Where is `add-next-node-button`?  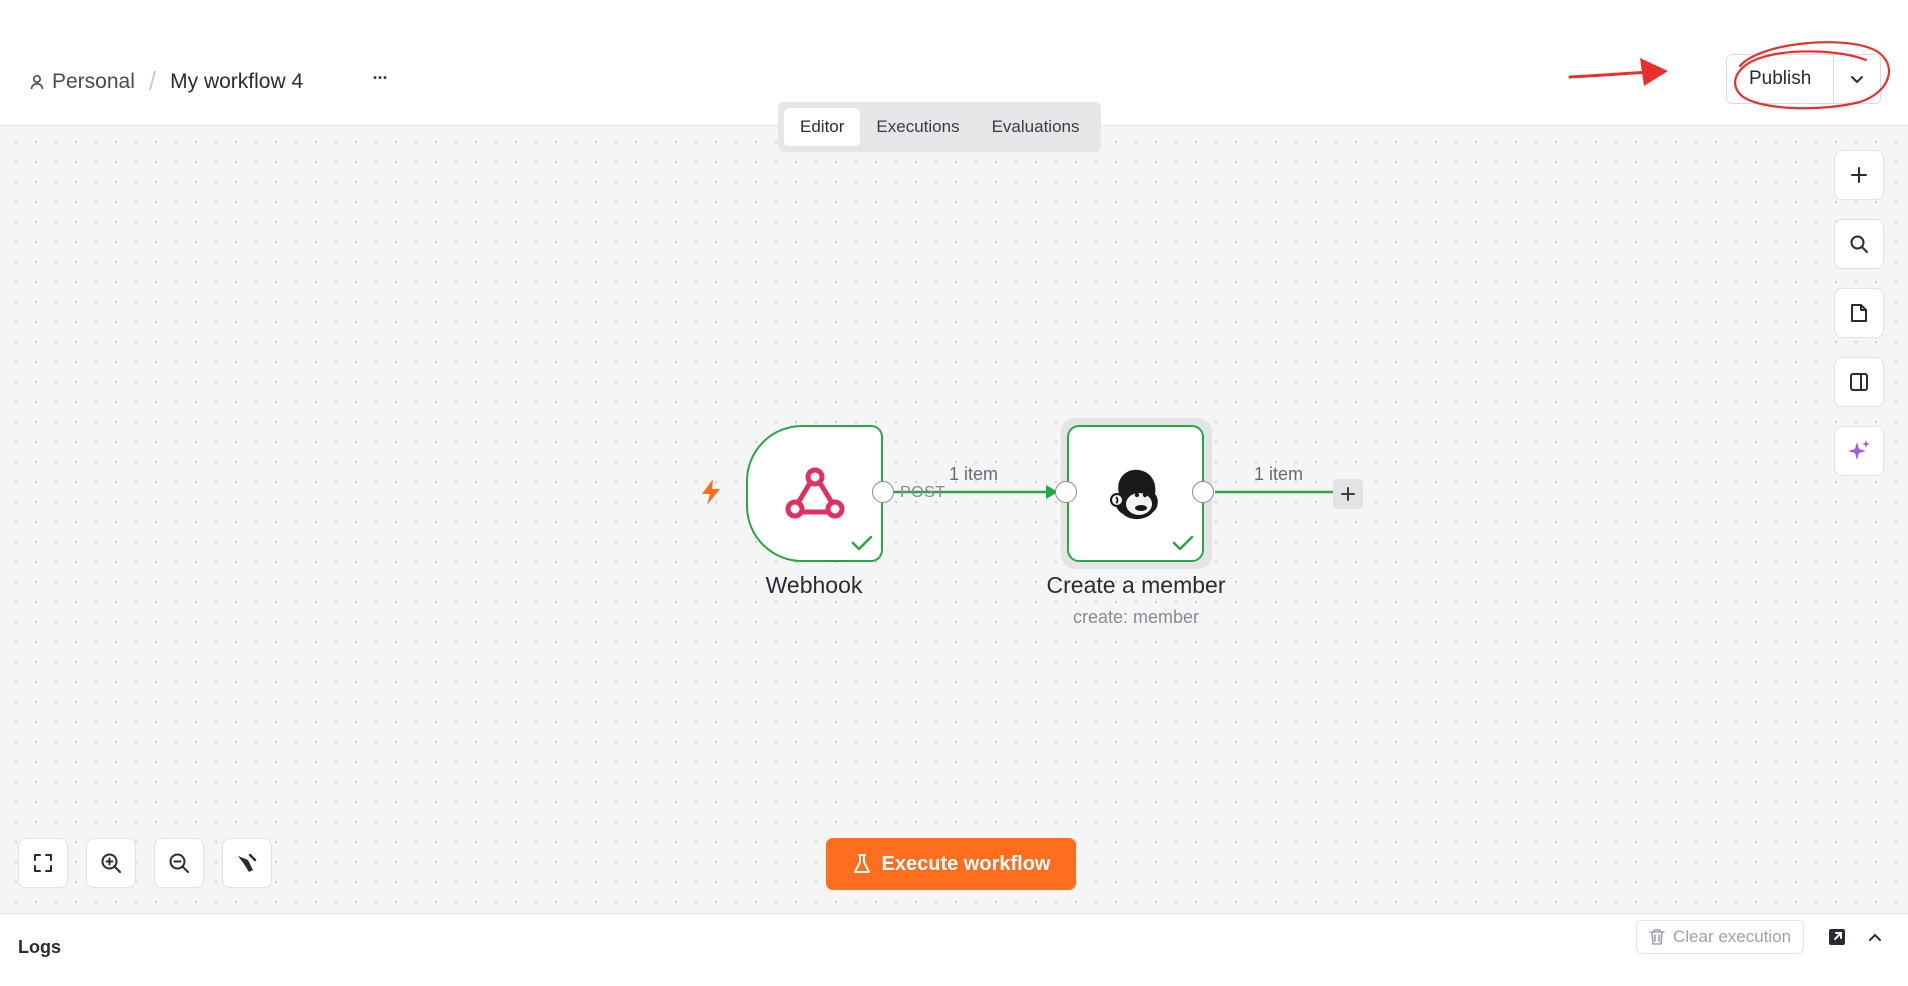
add-next-node-button is located at coordinates (1348, 494).